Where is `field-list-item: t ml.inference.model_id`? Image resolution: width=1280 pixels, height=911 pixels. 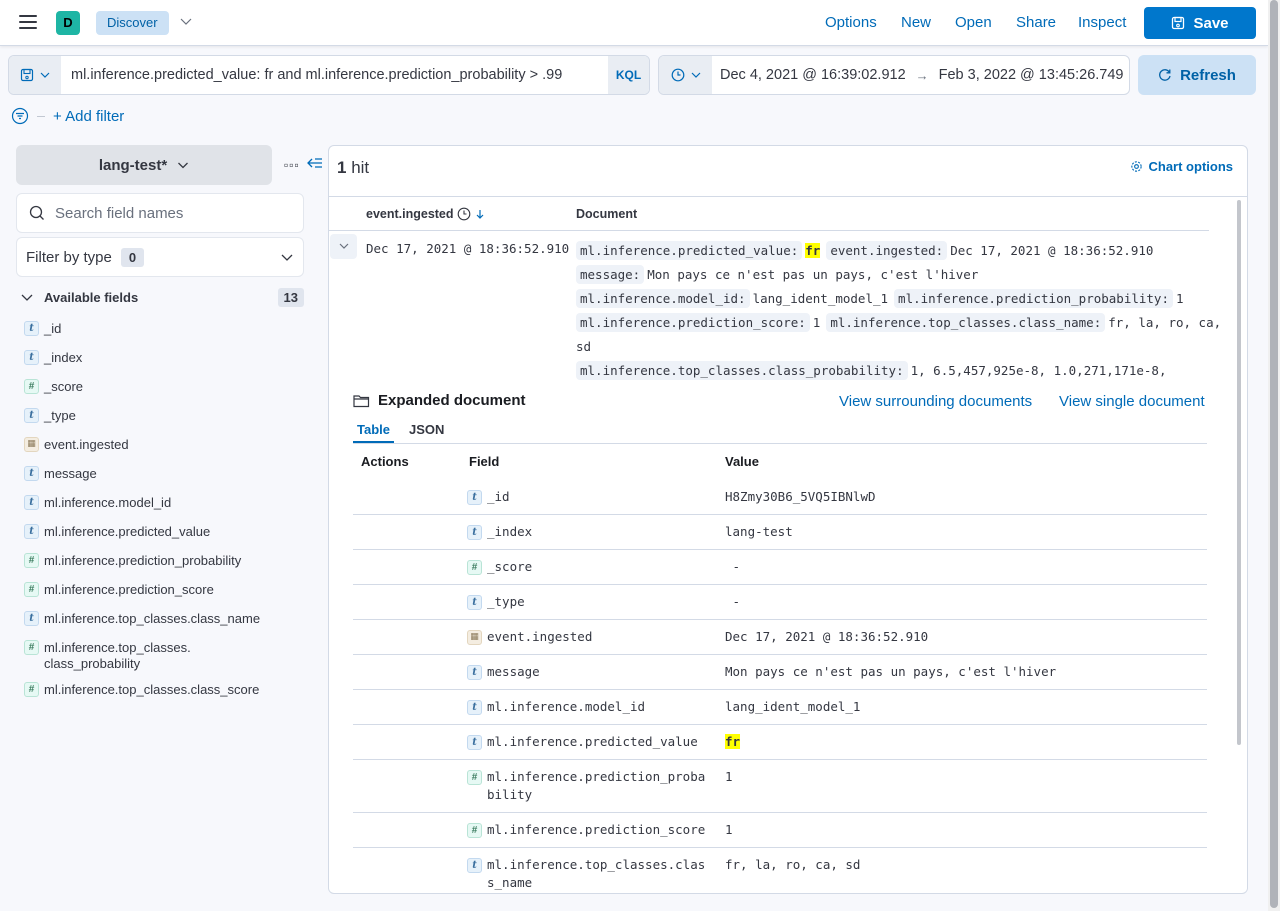 field-list-item: t ml.inference.model_id is located at coordinates (166, 506).